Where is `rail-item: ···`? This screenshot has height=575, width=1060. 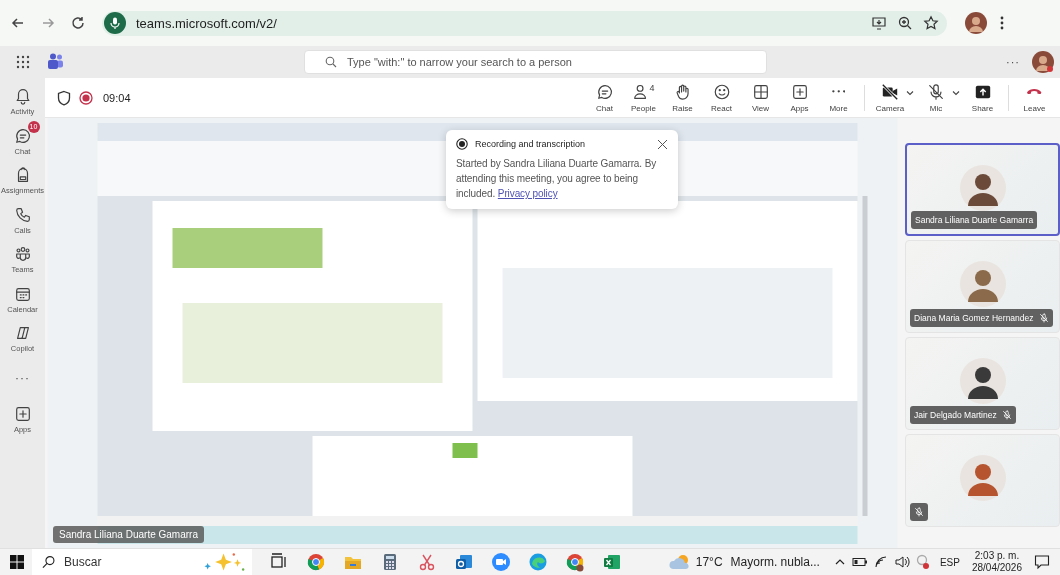
rail-item: ··· is located at coordinates (22, 378).